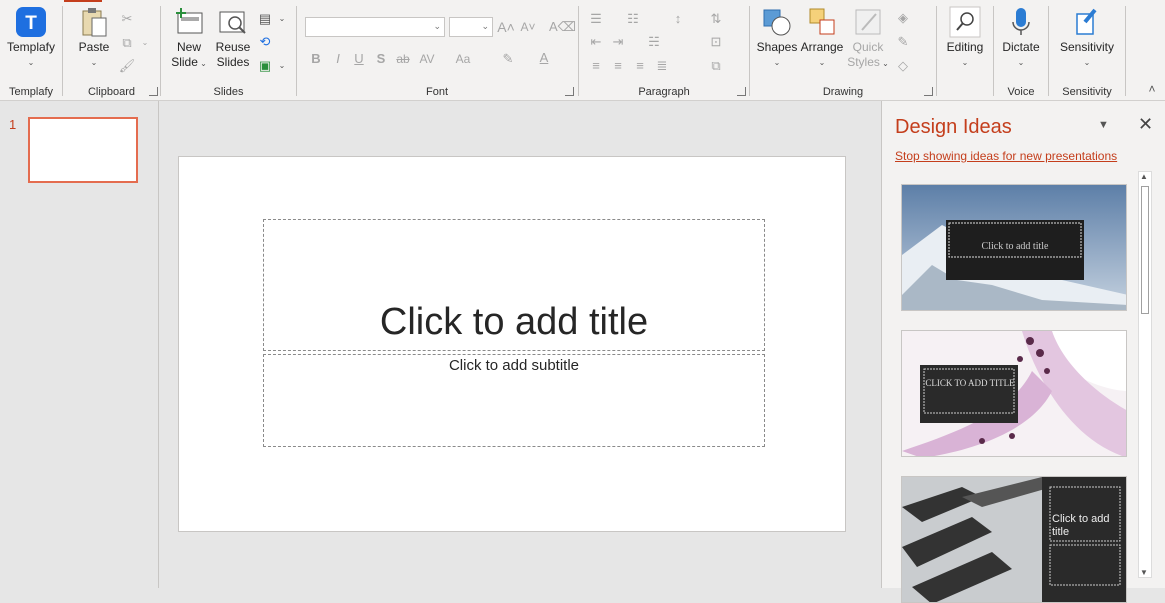 This screenshot has height=603, width=1165. What do you see at coordinates (741, 91) in the screenshot?
I see `paragraph-launcher-icon` at bounding box center [741, 91].